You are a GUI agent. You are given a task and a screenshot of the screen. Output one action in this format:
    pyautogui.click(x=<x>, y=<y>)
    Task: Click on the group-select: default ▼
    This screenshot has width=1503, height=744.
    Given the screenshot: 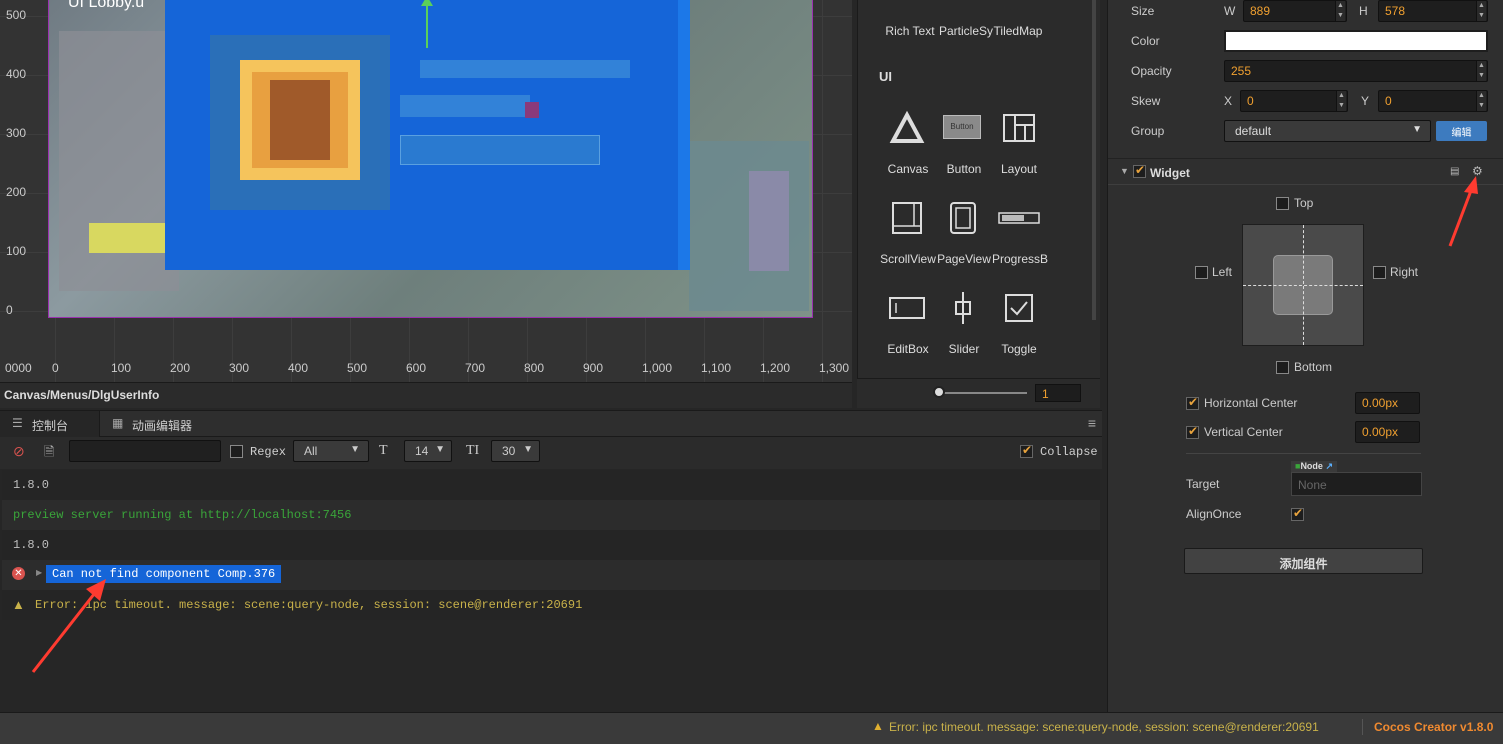 What is the action you would take?
    pyautogui.click(x=1327, y=131)
    